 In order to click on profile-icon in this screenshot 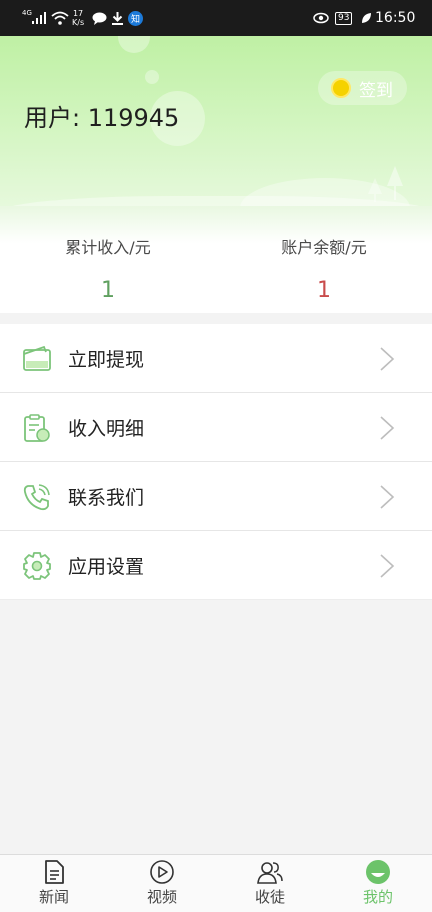, I will do `click(378, 872)`.